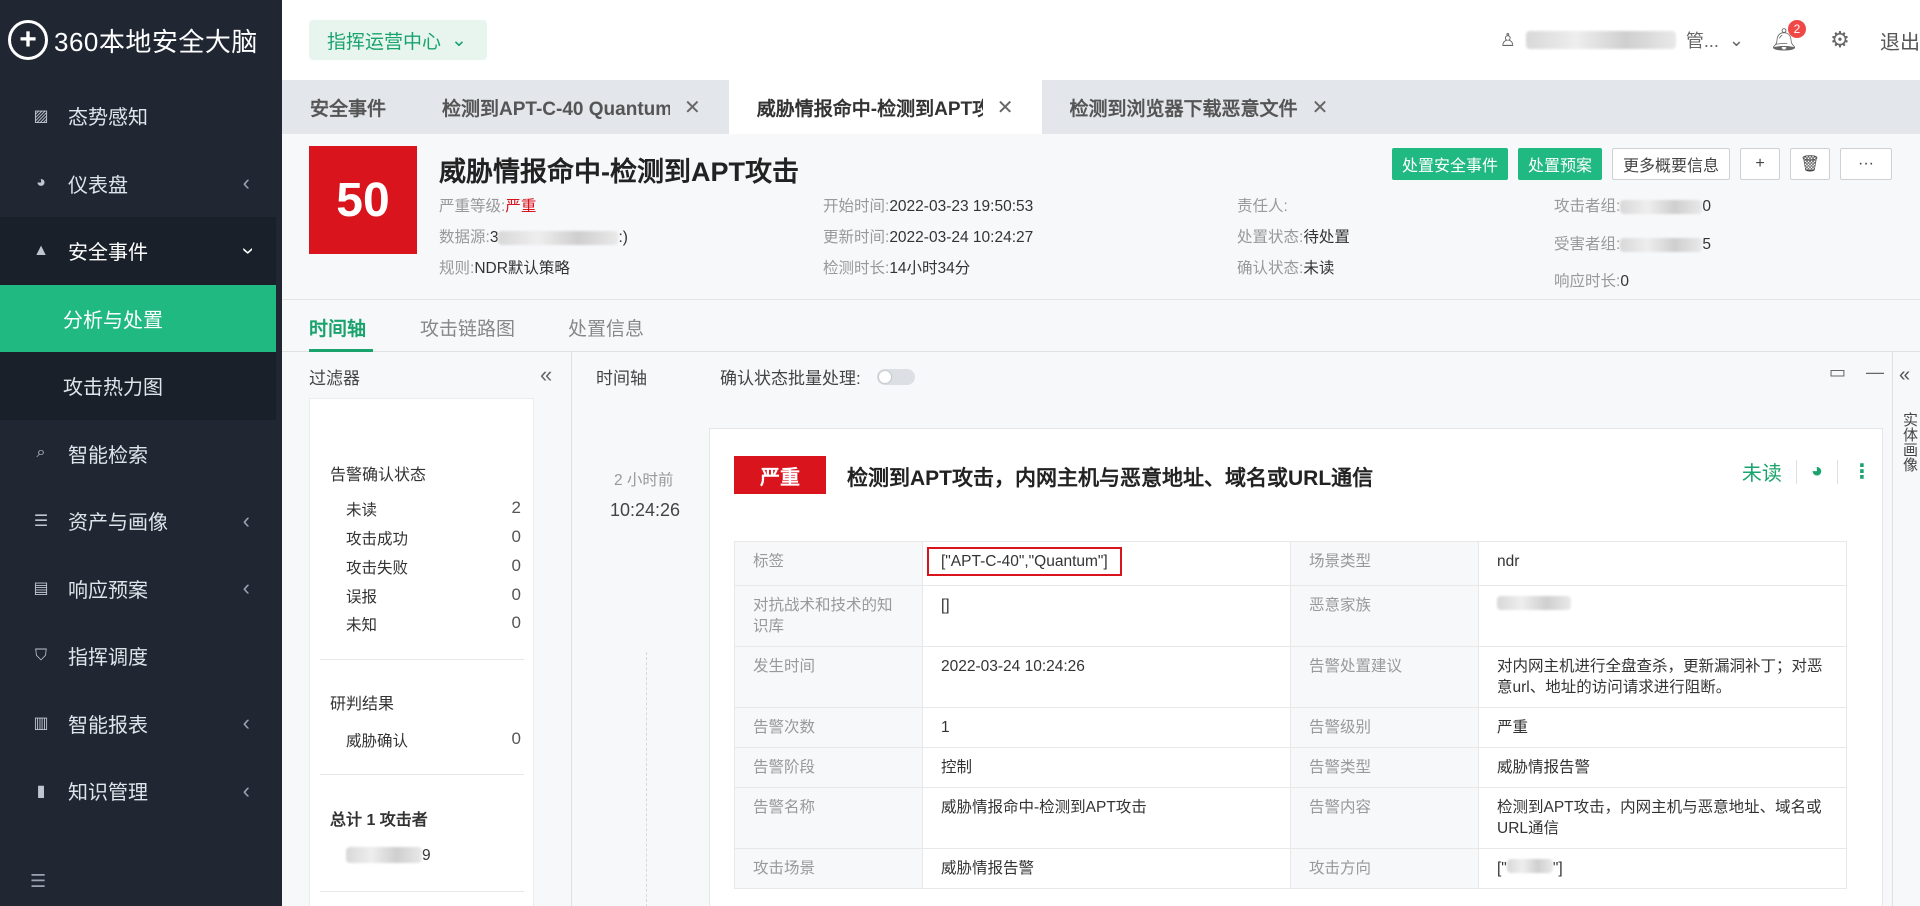 The image size is (1920, 906). What do you see at coordinates (521, 206) in the screenshot?
I see `severity-value: 严重` at bounding box center [521, 206].